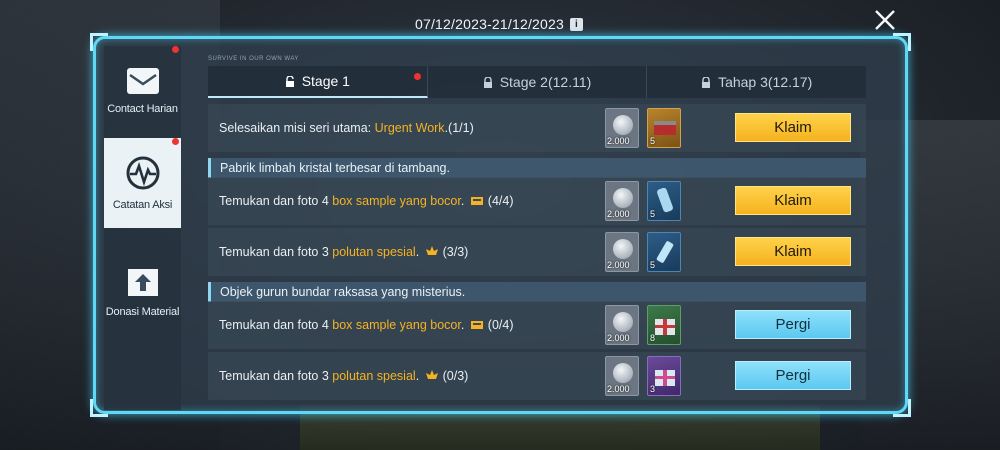  What do you see at coordinates (459, 128) in the screenshot?
I see `task-text-suffix: .(1/1)` at bounding box center [459, 128].